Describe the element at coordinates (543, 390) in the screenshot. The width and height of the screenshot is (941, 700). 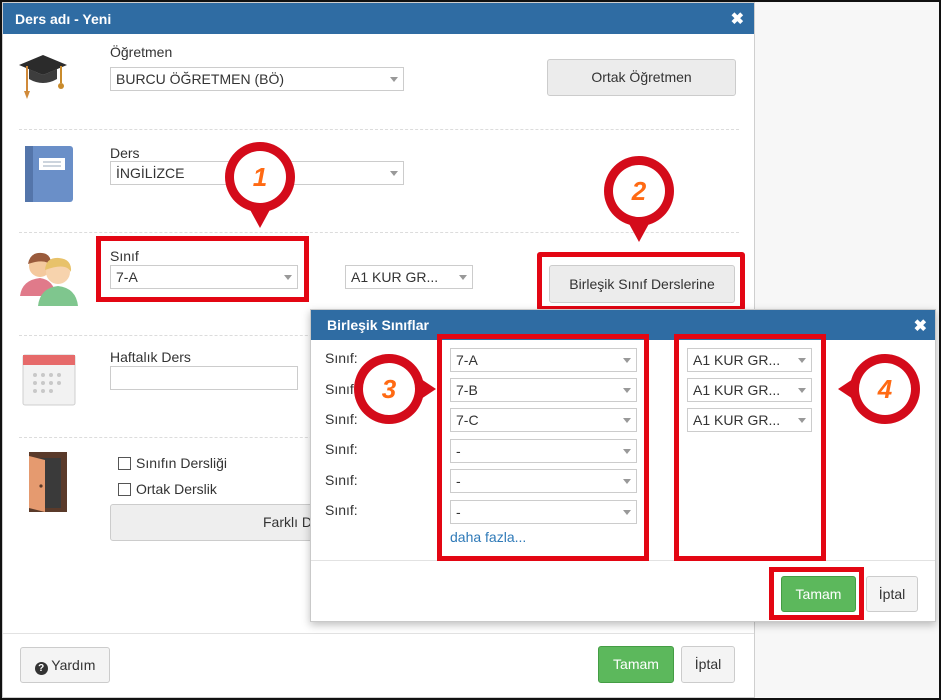
I see `combined-class-select: 7-B` at that location.